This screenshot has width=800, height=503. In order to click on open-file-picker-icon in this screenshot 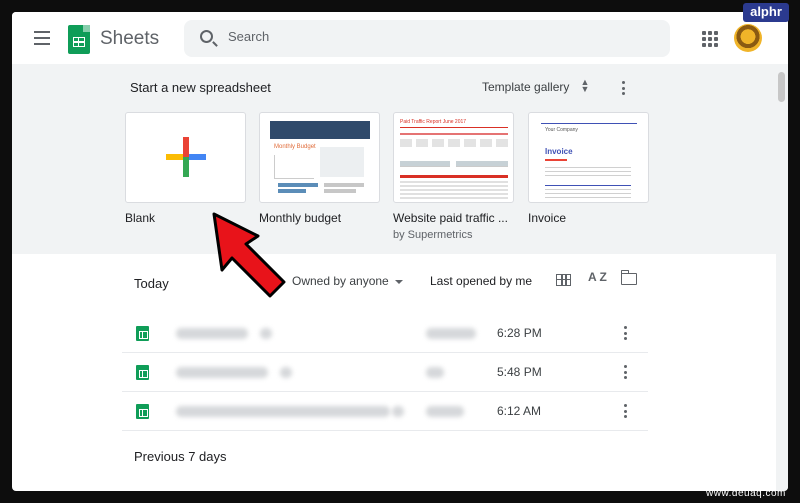, I will do `click(628, 277)`.